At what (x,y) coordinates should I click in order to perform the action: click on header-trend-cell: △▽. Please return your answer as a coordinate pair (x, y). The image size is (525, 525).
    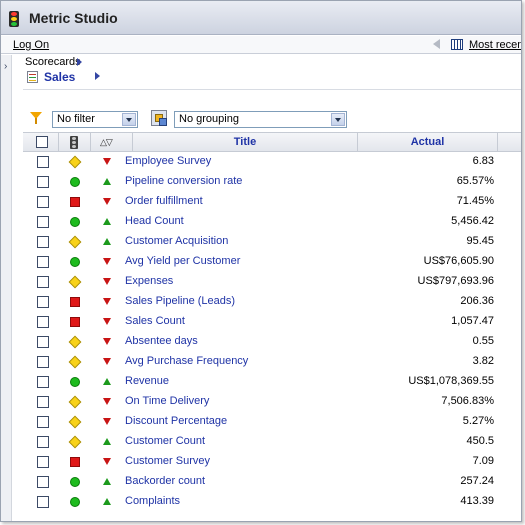
    Looking at the image, I should click on (112, 142).